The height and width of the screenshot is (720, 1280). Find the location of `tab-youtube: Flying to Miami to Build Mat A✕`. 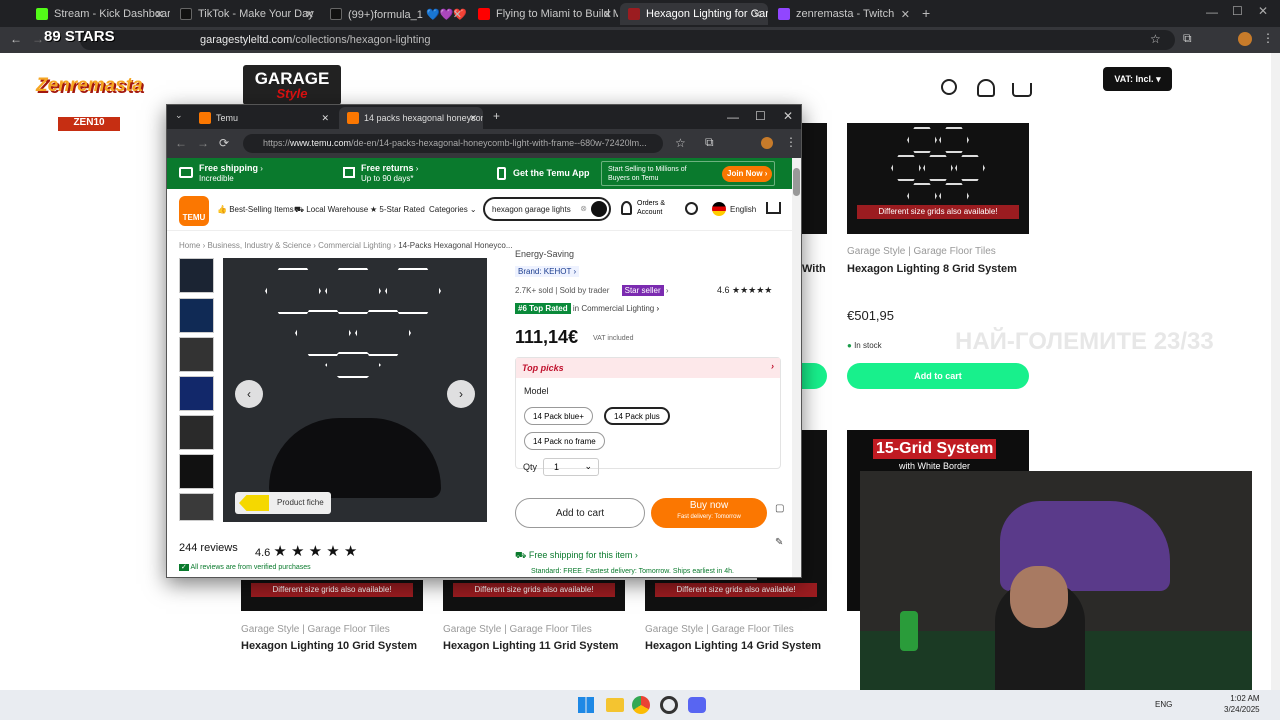

tab-youtube: Flying to Miami to Build Mat A✕ is located at coordinates (544, 14).